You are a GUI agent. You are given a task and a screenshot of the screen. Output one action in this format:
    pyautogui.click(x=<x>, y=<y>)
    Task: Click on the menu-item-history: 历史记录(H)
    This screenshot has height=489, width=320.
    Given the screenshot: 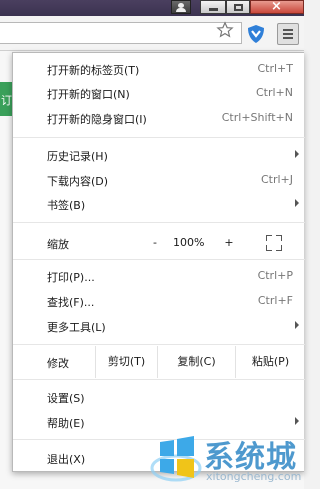 What is the action you would take?
    pyautogui.click(x=159, y=155)
    